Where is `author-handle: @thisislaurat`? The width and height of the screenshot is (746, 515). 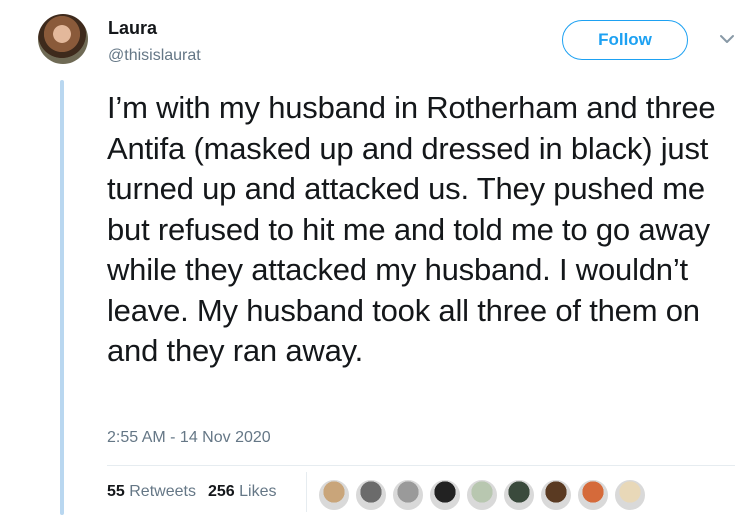
author-handle: @thisislaurat is located at coordinates (154, 56).